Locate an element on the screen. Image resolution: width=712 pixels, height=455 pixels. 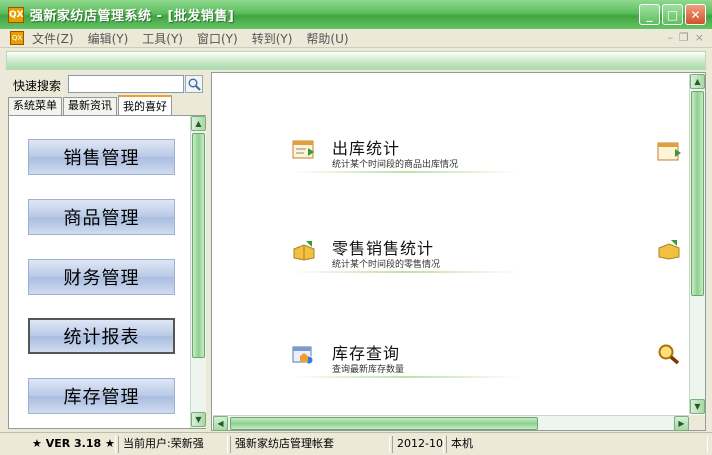
inventory-management-button: 库存管理 is located at coordinates (101, 396).